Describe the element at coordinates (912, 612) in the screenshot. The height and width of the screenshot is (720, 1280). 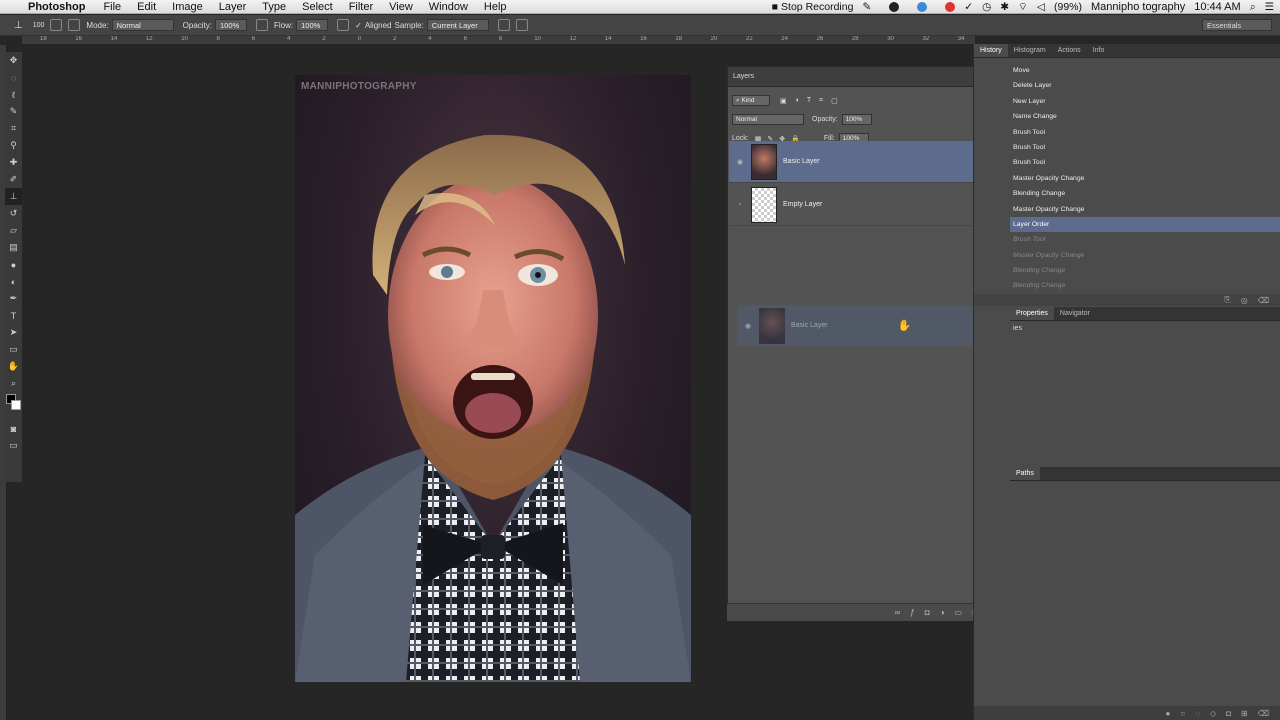
I see `layer-style-icon: ƒ` at that location.